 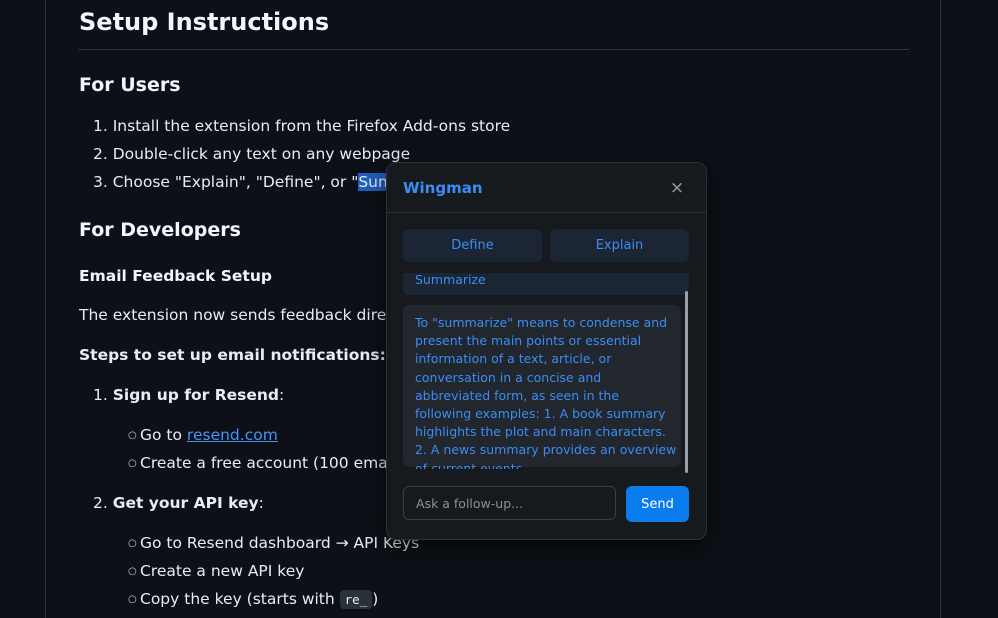 I want to click on popup-title: Wingman, so click(x=443, y=188).